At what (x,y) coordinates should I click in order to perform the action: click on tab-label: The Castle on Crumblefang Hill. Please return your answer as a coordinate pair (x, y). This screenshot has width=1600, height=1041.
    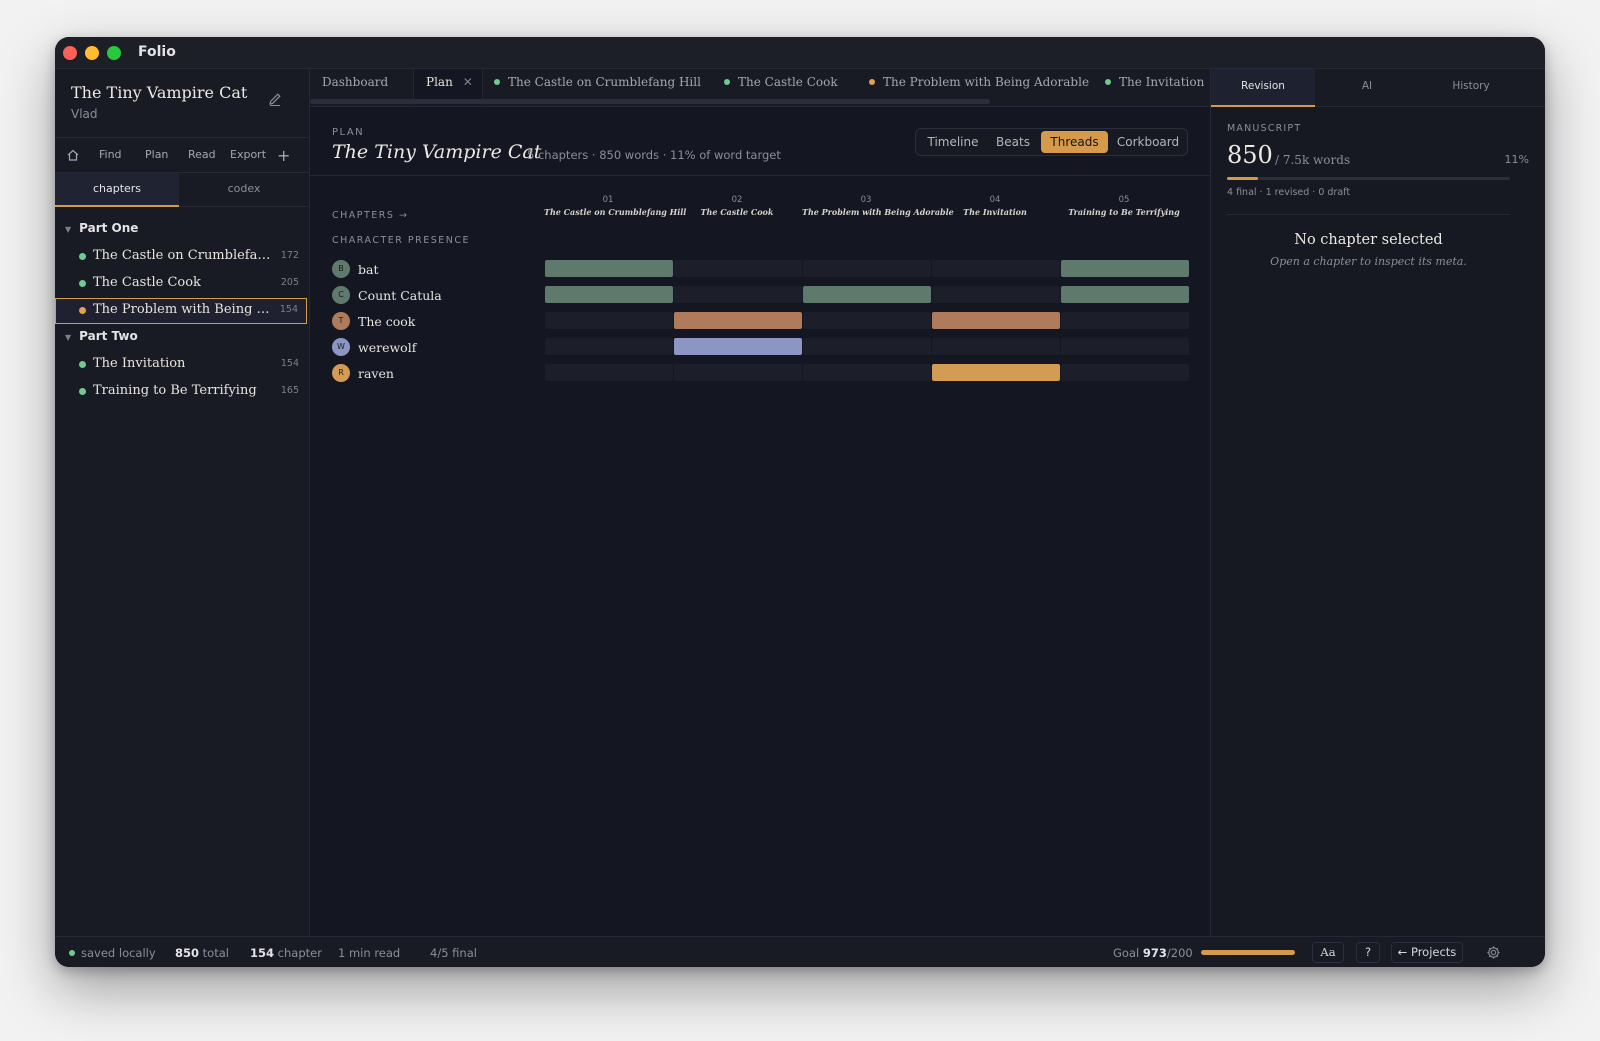
    Looking at the image, I should click on (604, 82).